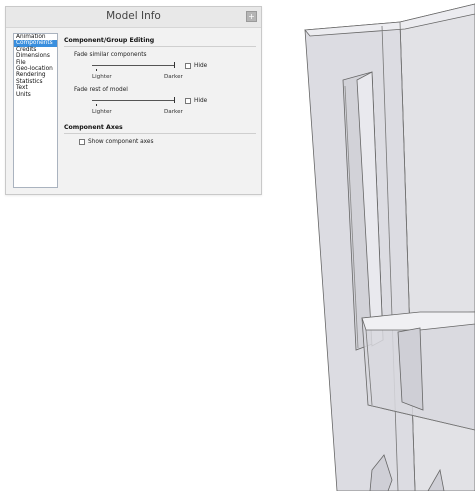 The width and height of the screenshot is (475, 491). I want to click on fade-rest-darker-label: Darker, so click(173, 112).